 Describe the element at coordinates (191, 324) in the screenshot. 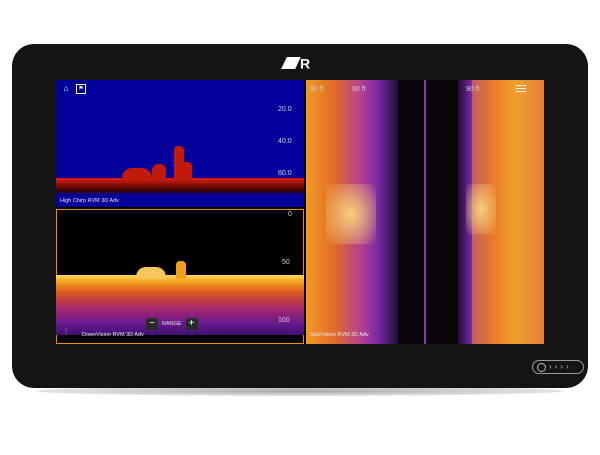

I see `range-increase-button: +` at that location.